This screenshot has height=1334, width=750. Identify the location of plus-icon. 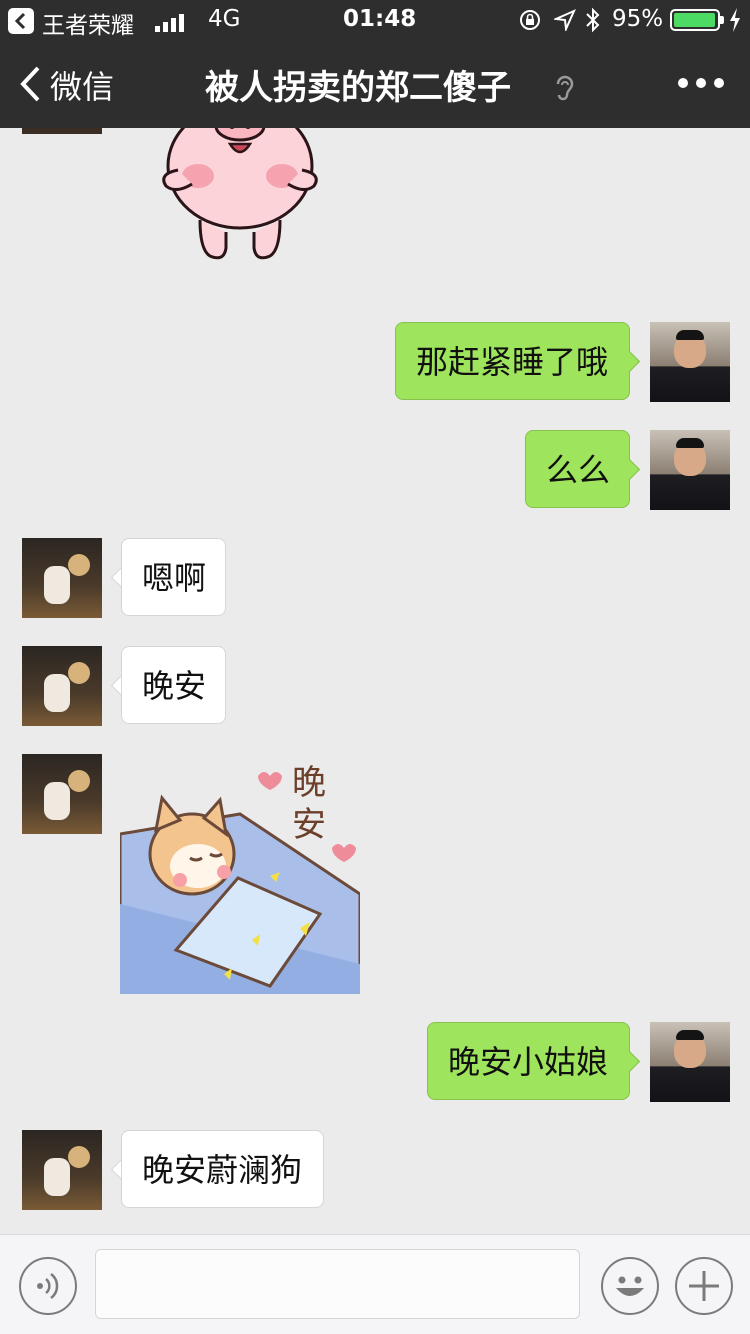
(704, 1286).